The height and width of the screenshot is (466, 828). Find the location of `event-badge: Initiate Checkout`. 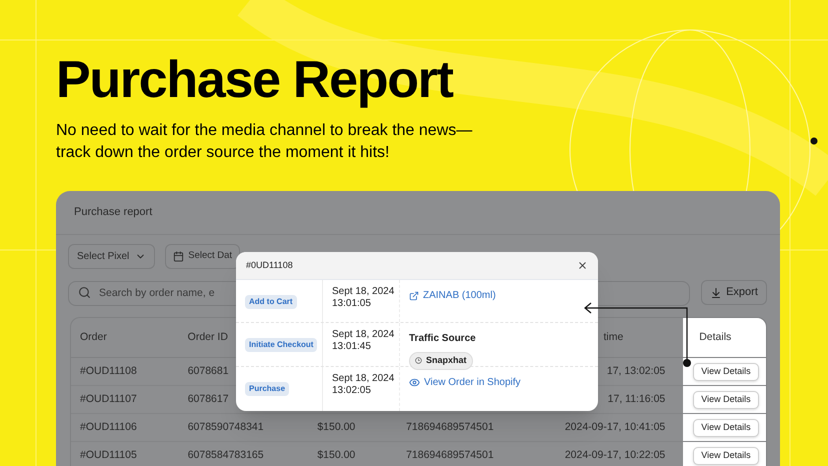

event-badge: Initiate Checkout is located at coordinates (281, 345).